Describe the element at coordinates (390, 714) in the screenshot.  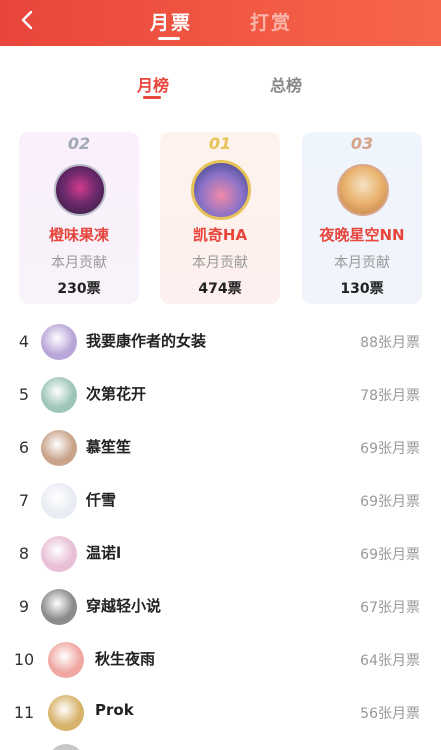
I see `vote-count: 56张月票` at that location.